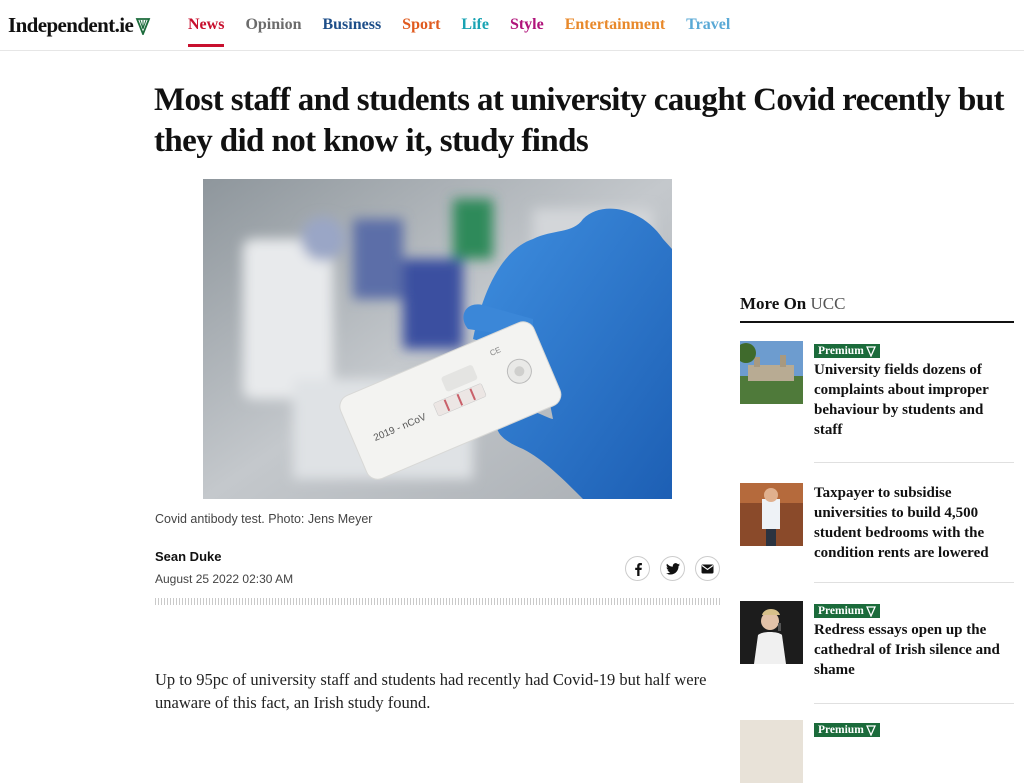  I want to click on nav-news: News, so click(206, 31).